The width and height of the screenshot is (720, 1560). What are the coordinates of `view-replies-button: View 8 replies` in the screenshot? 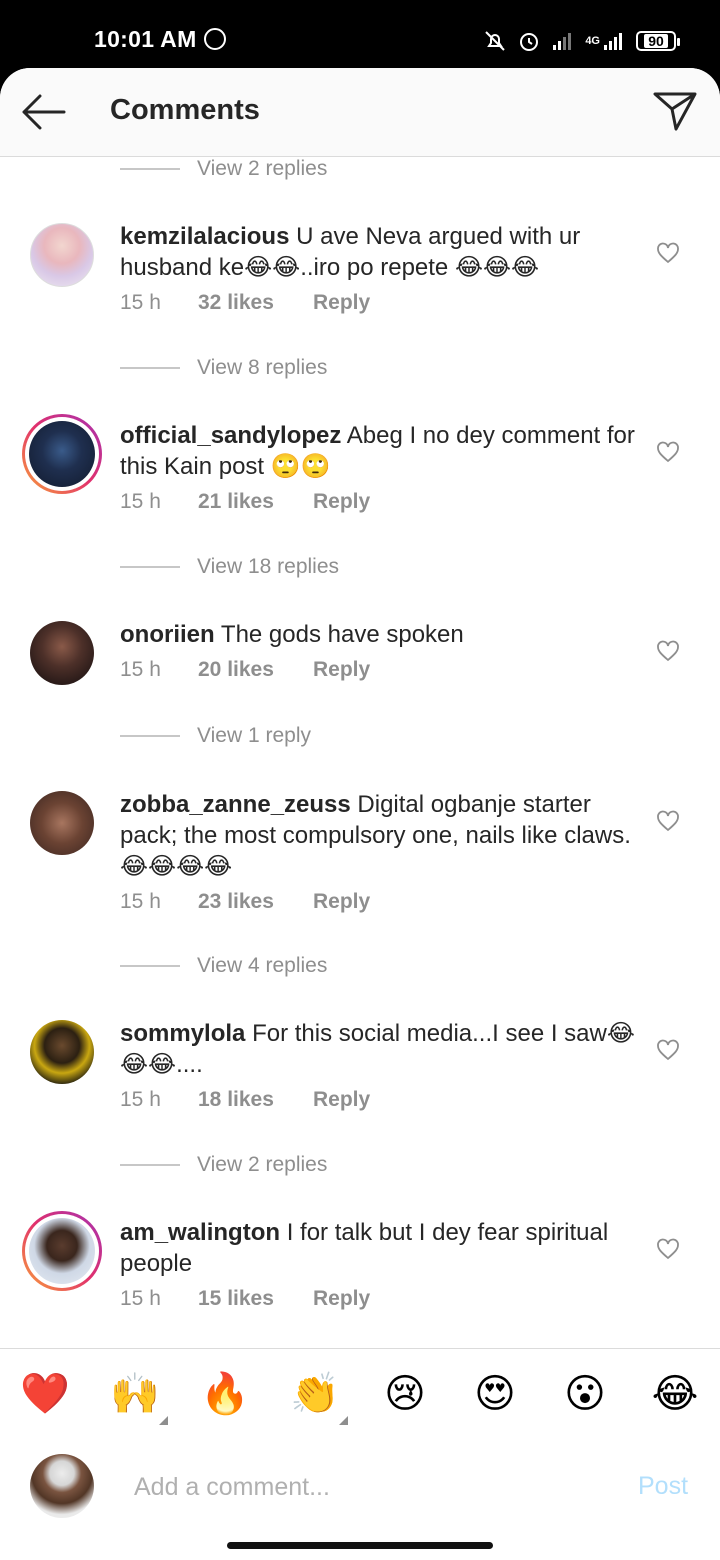 It's located at (223, 368).